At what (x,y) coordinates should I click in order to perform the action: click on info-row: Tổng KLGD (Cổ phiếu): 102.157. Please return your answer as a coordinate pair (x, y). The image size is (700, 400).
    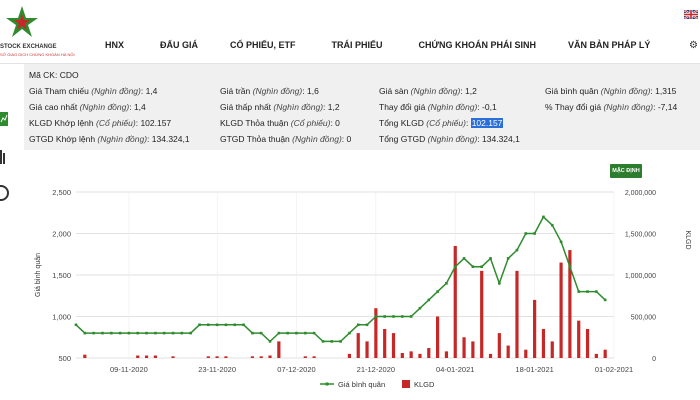
    Looking at the image, I should click on (441, 123).